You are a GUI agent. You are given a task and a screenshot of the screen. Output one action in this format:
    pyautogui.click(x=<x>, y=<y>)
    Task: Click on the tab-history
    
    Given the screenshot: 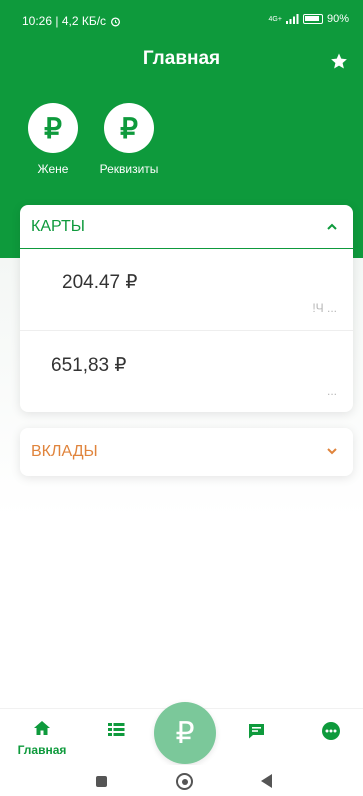 What is the action you would take?
    pyautogui.click(x=116, y=732)
    